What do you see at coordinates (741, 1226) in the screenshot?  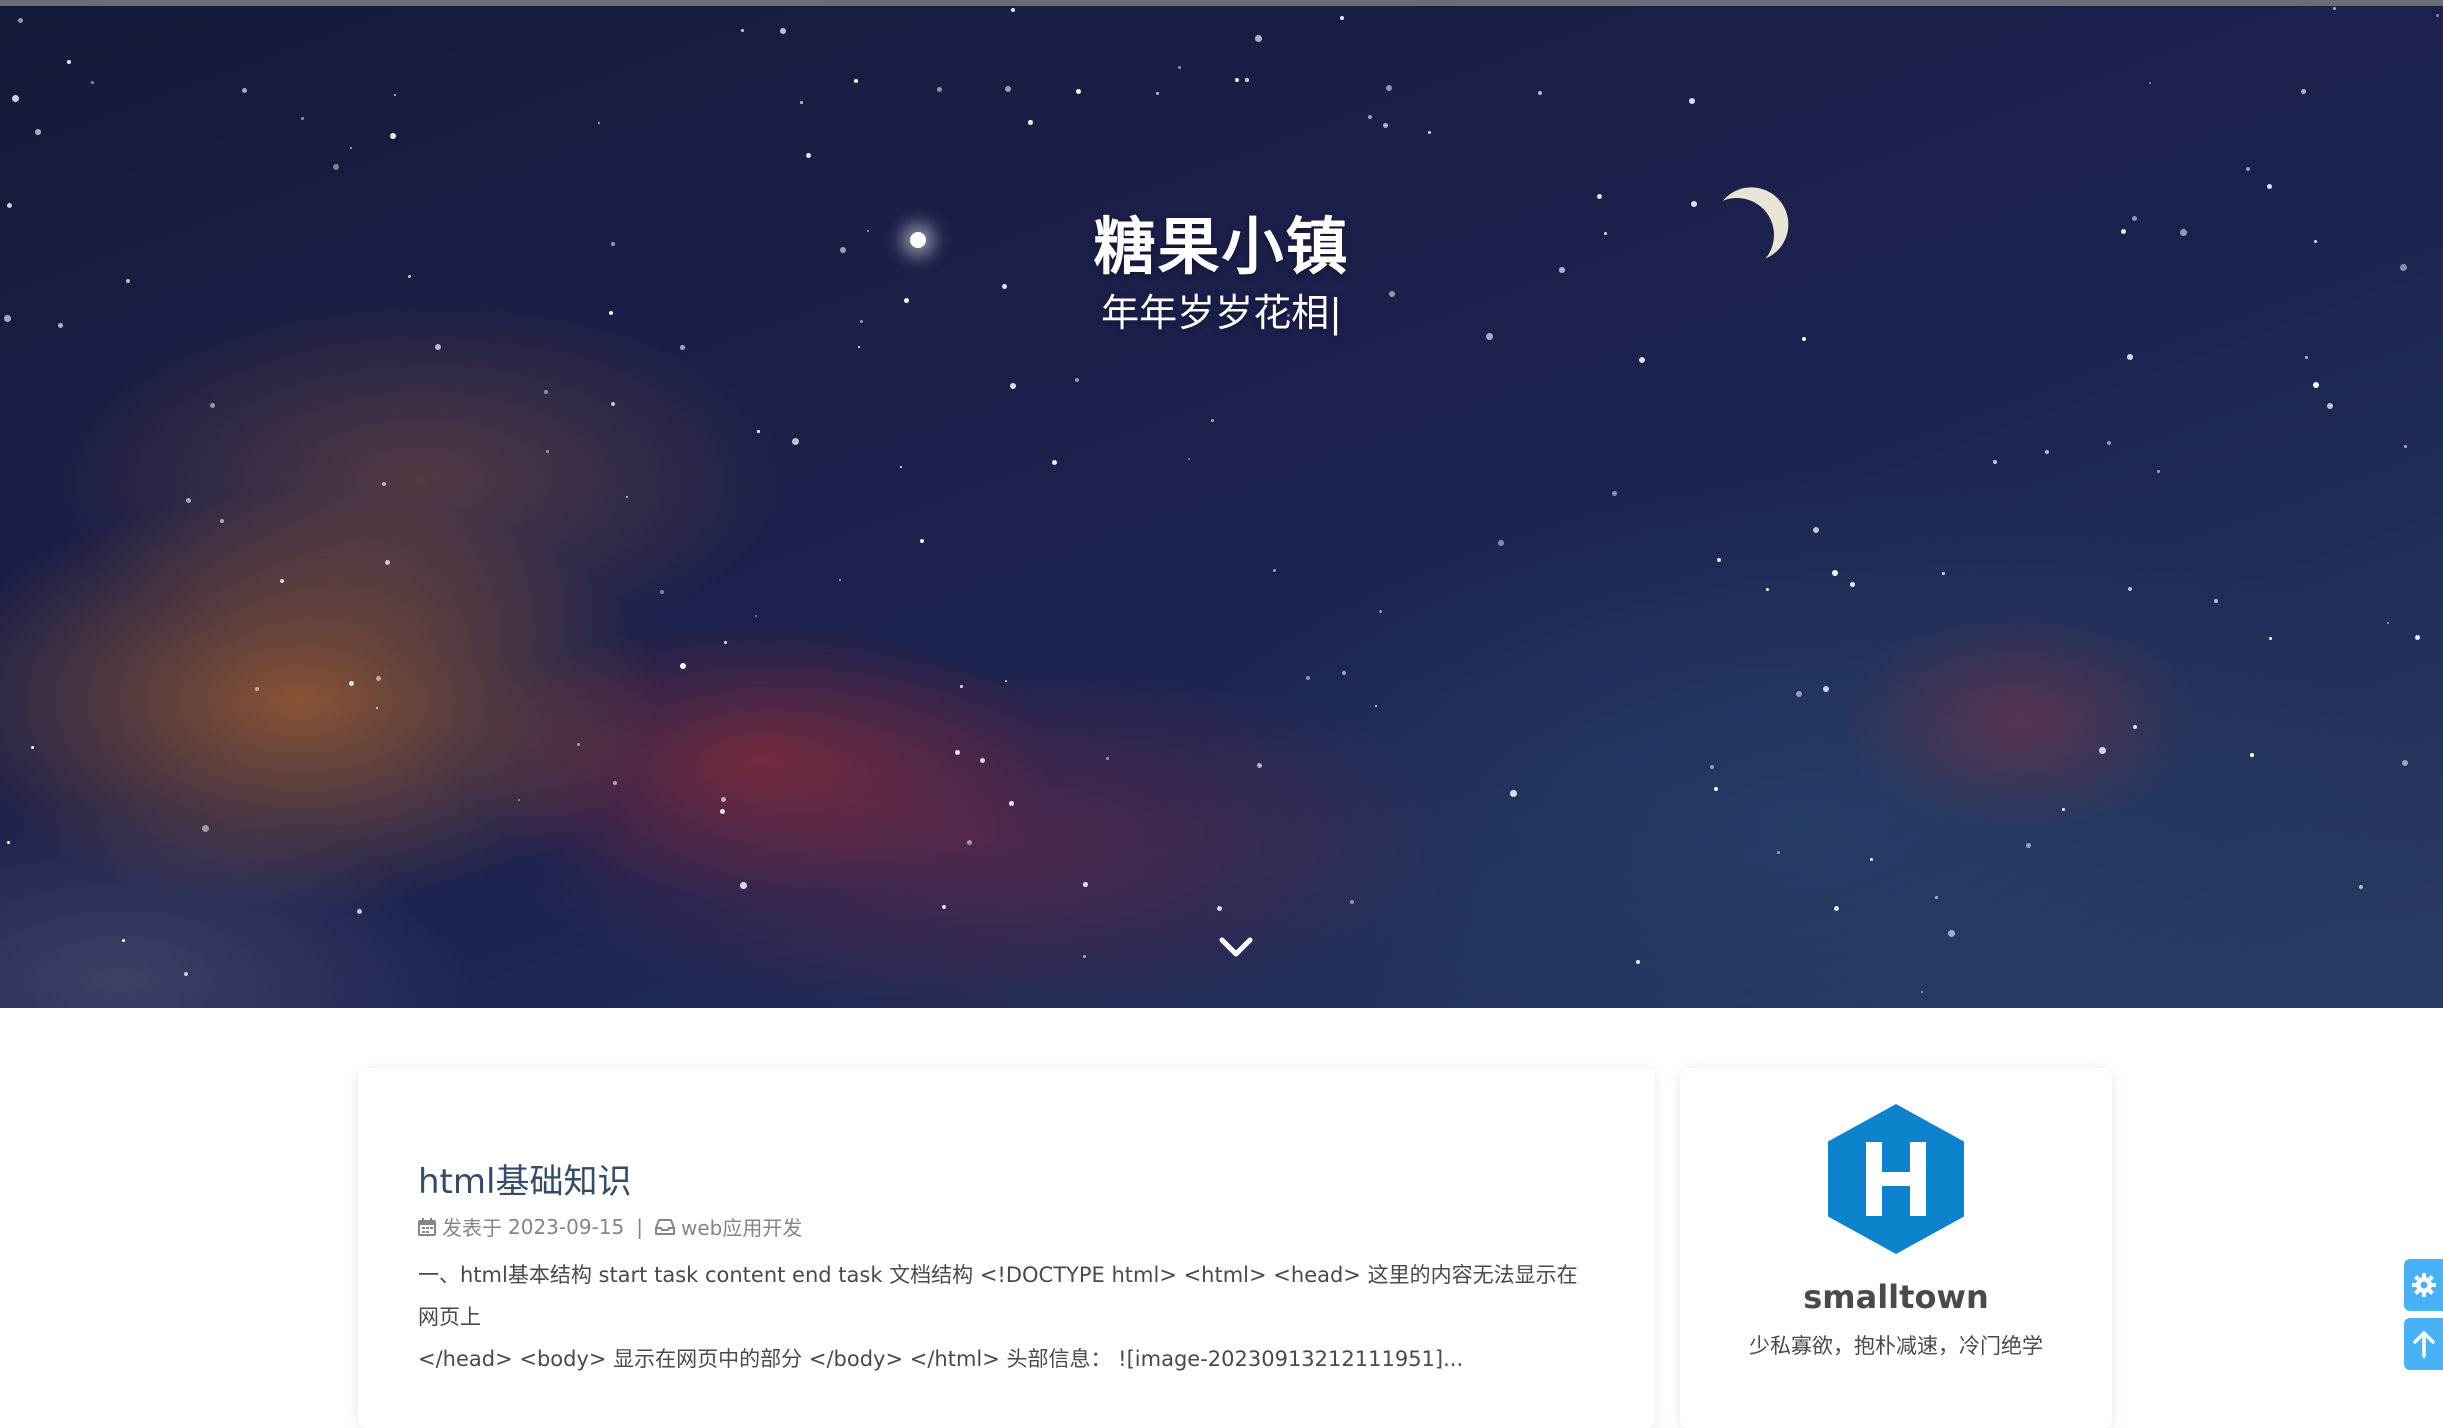 I see `post-category-link: web应用开发` at bounding box center [741, 1226].